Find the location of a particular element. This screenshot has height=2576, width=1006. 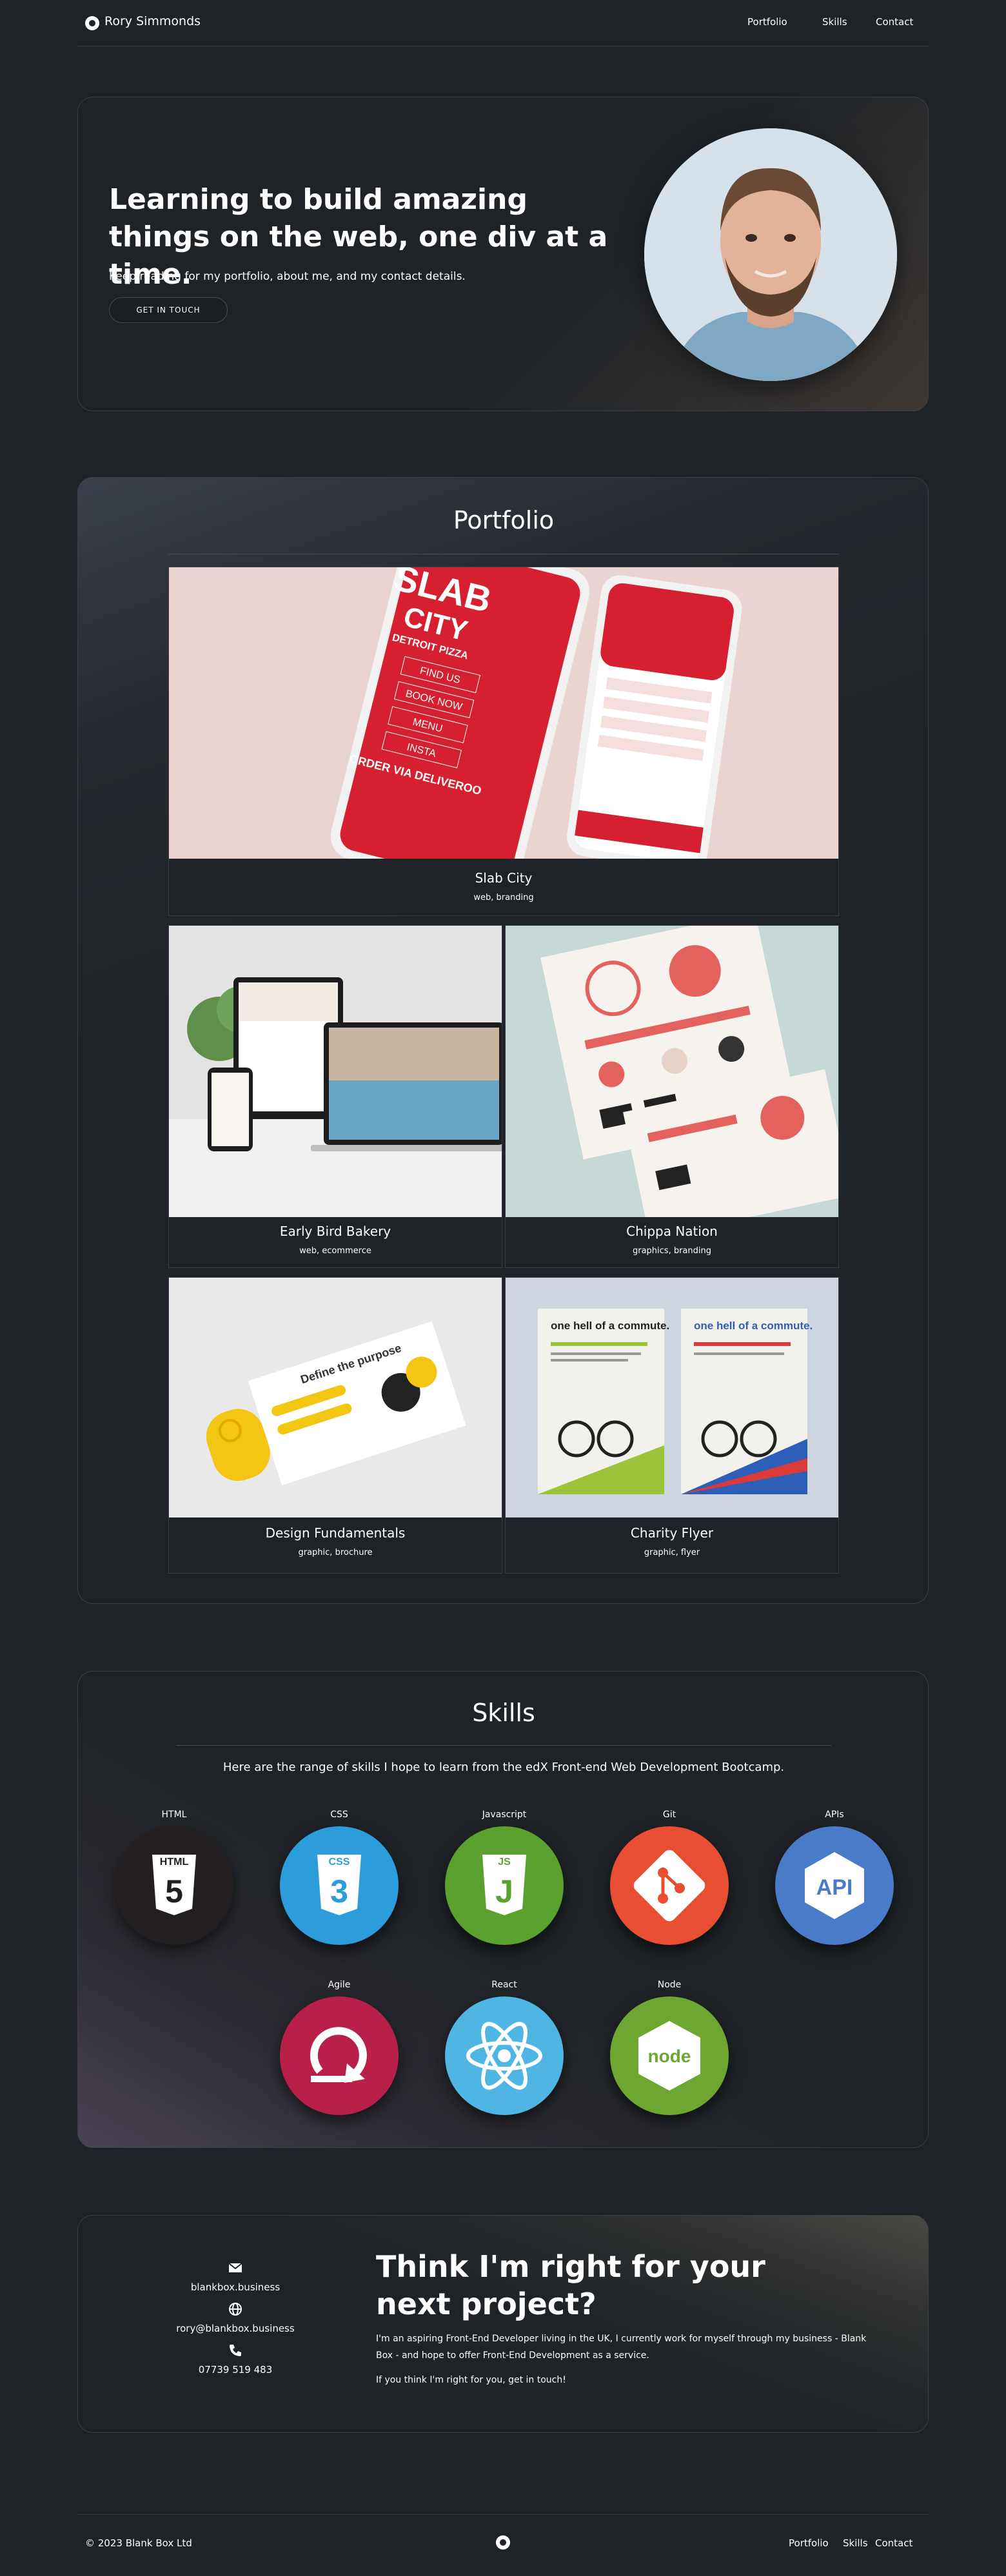

card-tags: web, branding is located at coordinates (504, 898).